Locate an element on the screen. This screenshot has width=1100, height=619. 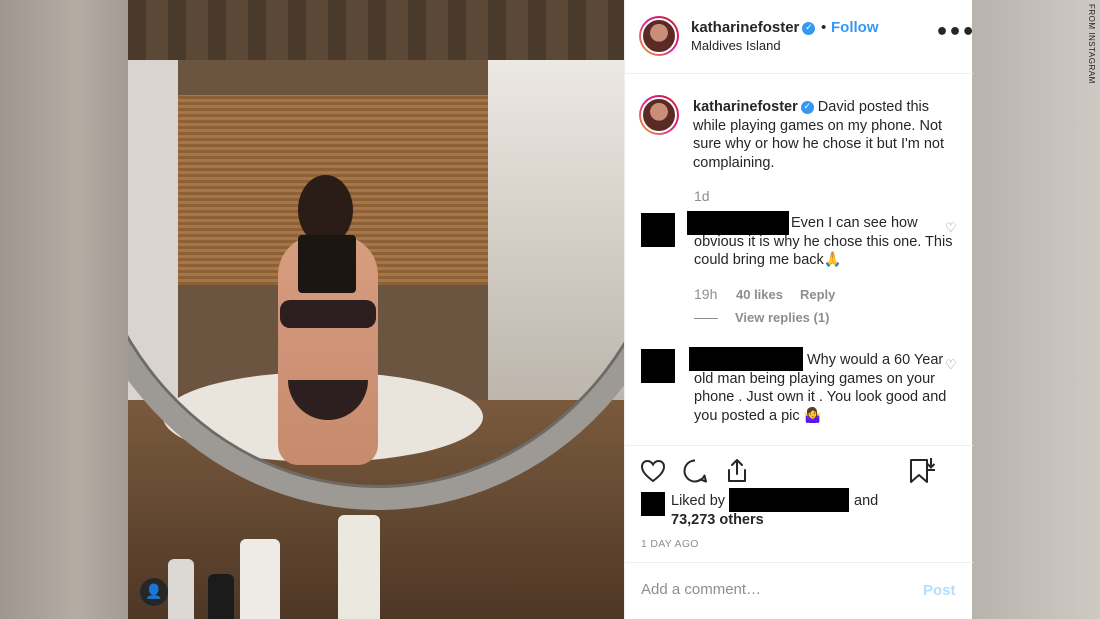
heart-icon is located at coordinates (653, 471).